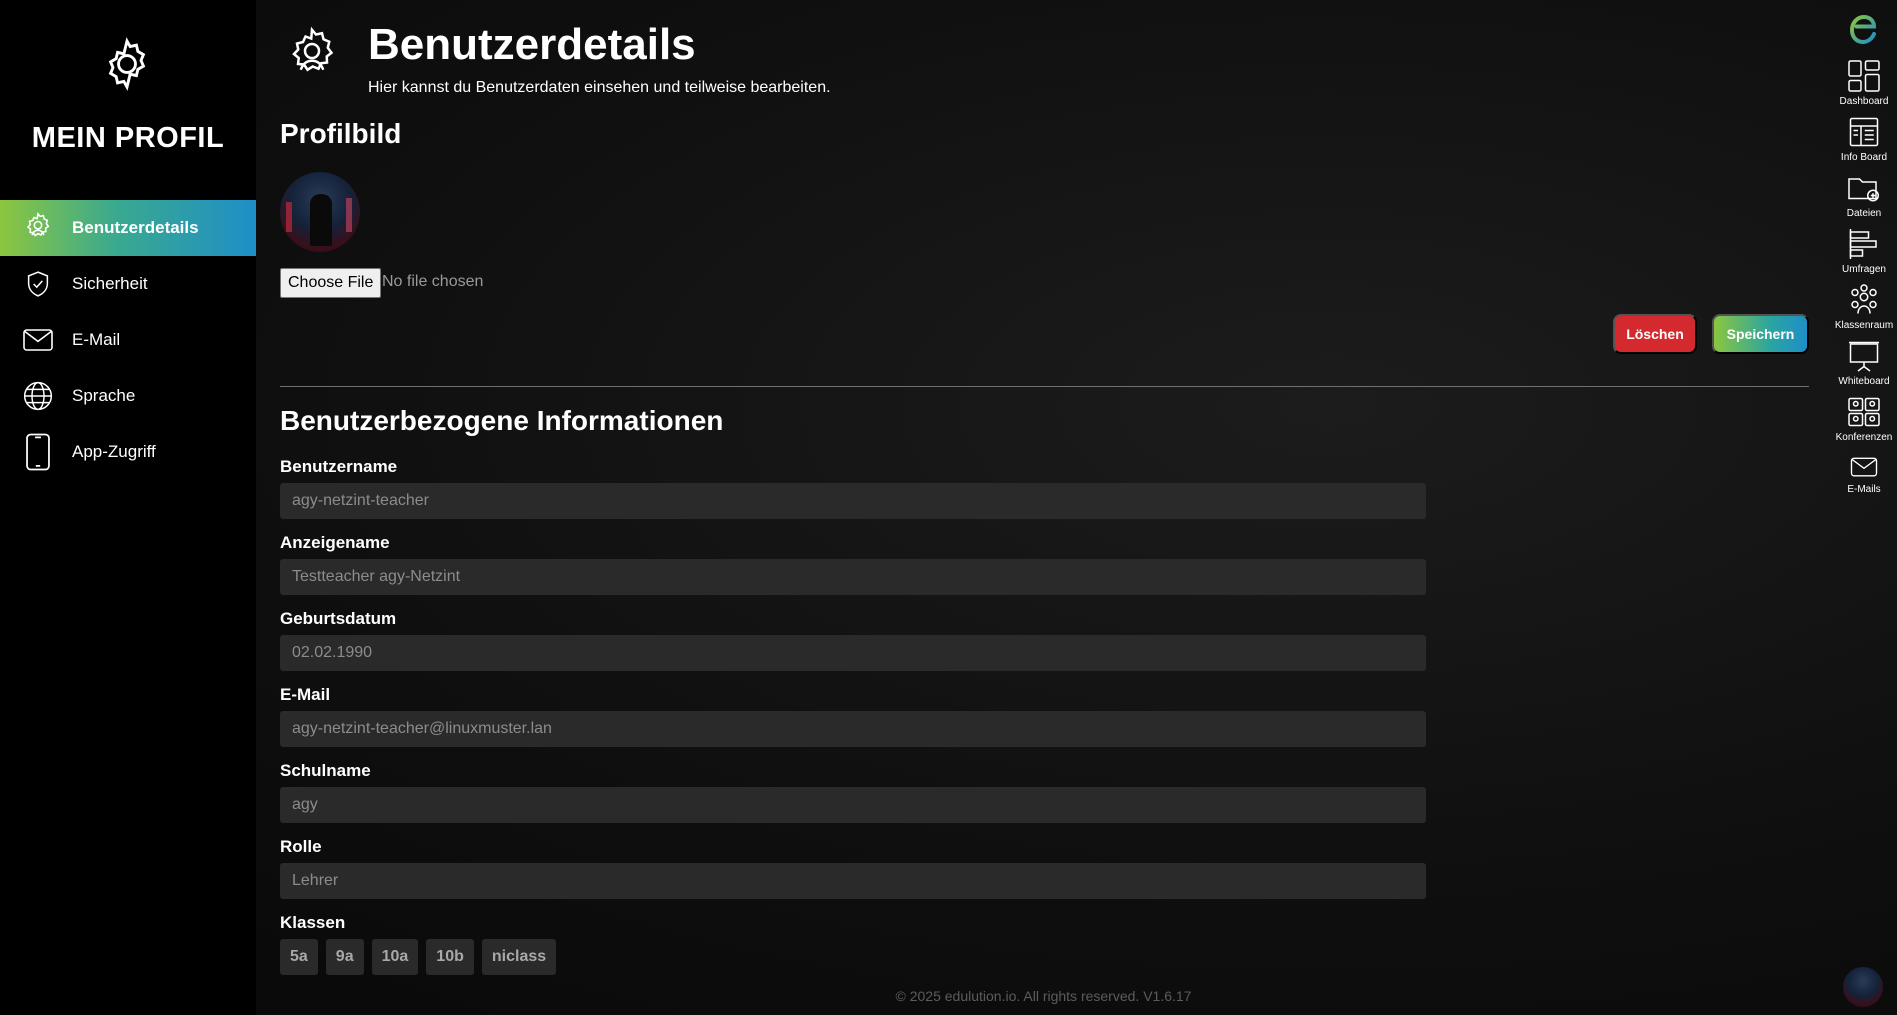 This screenshot has height=1015, width=1897. What do you see at coordinates (1864, 157) in the screenshot?
I see `rail-label: Info Board` at bounding box center [1864, 157].